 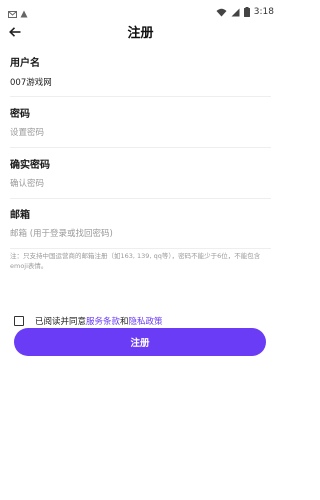 I want to click on username-label: 用户名, so click(x=25, y=63).